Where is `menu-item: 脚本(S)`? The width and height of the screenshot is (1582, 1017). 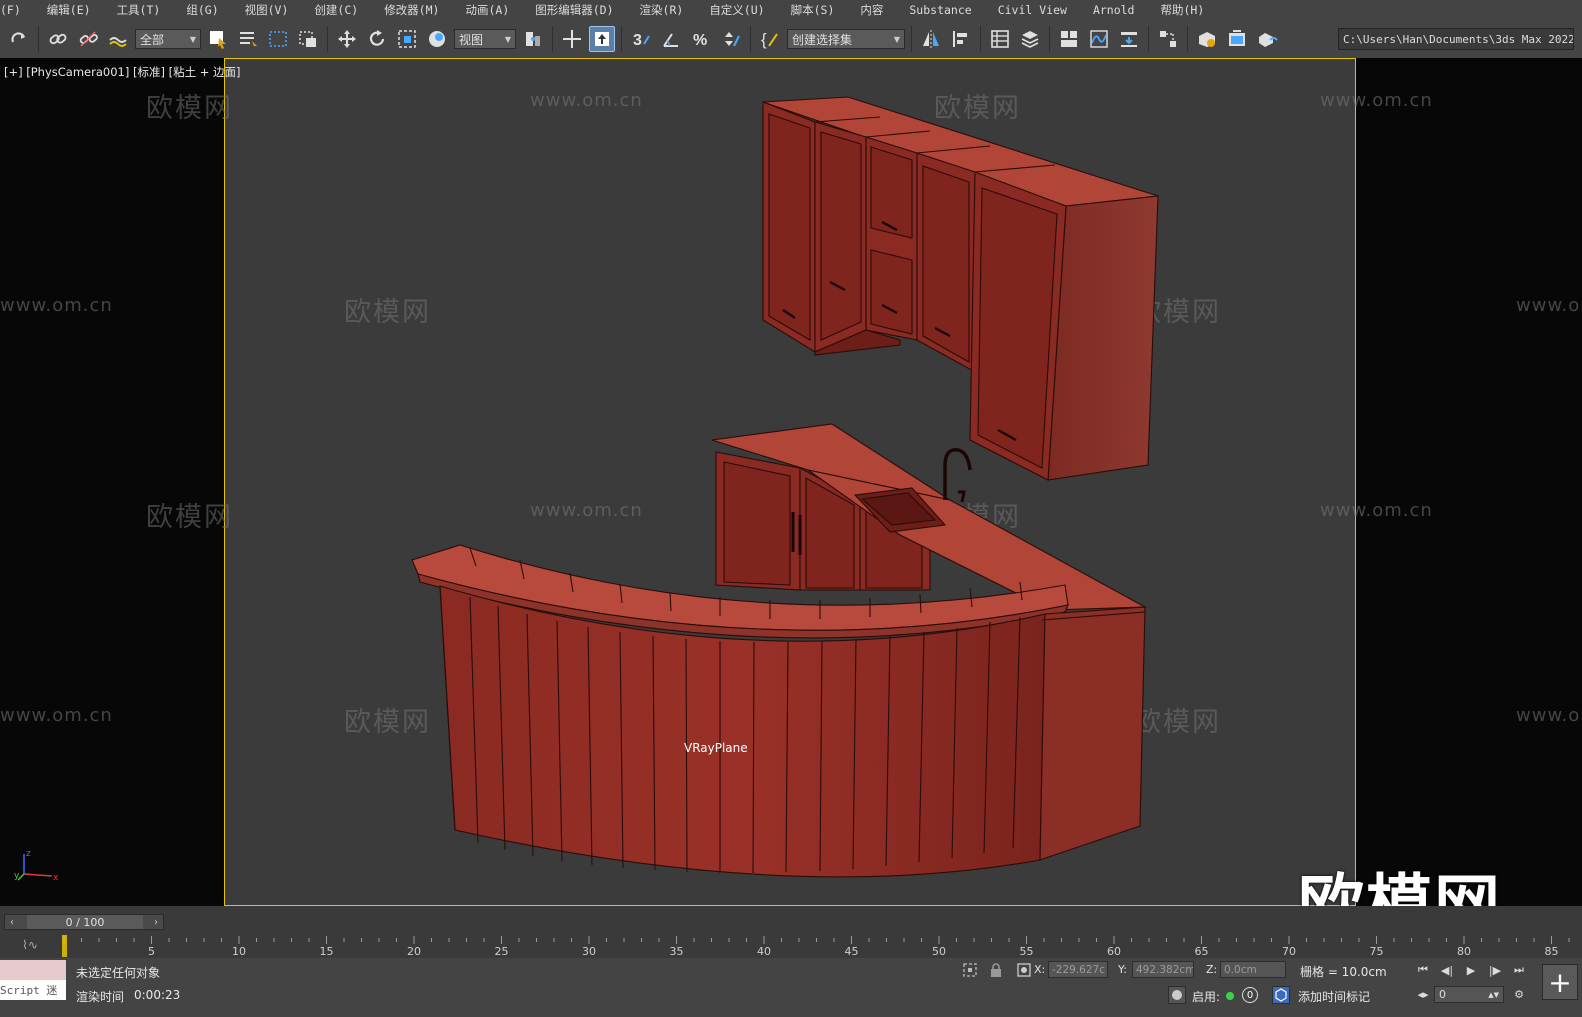
menu-item: 脚本(S) is located at coordinates (813, 10).